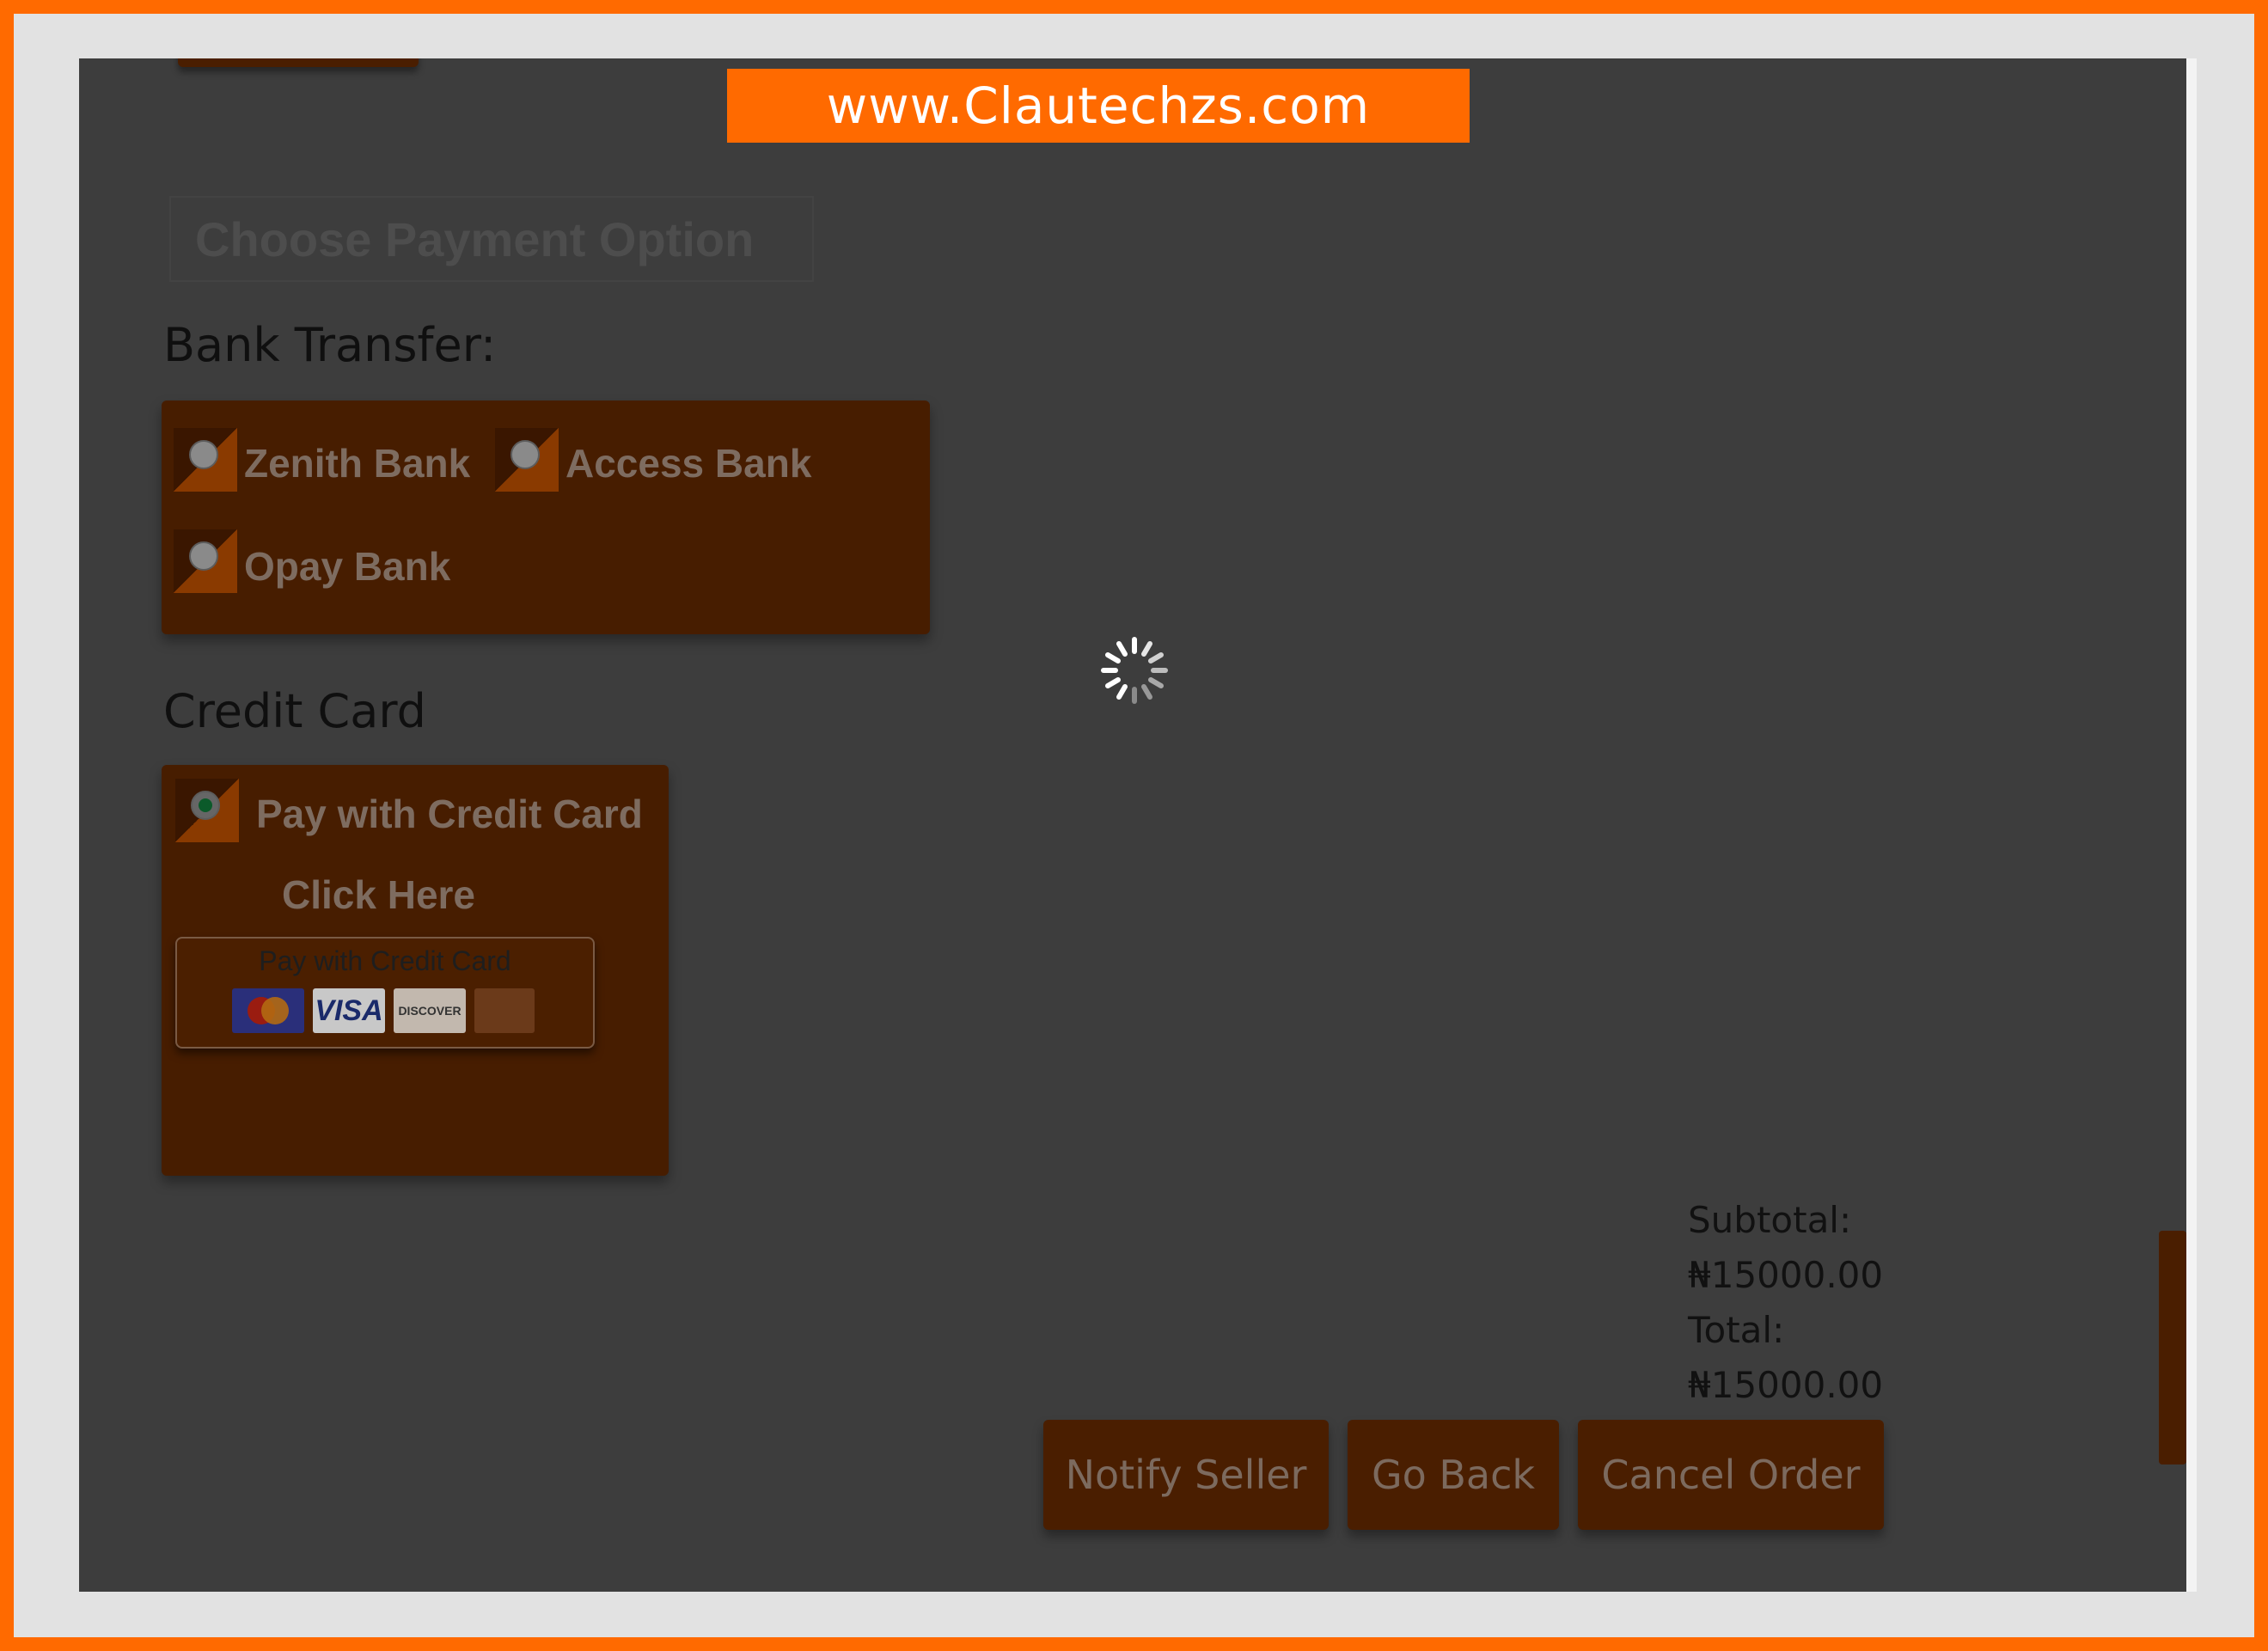 The width and height of the screenshot is (2268, 1651). I want to click on credit-card-radio-wrapper, so click(207, 810).